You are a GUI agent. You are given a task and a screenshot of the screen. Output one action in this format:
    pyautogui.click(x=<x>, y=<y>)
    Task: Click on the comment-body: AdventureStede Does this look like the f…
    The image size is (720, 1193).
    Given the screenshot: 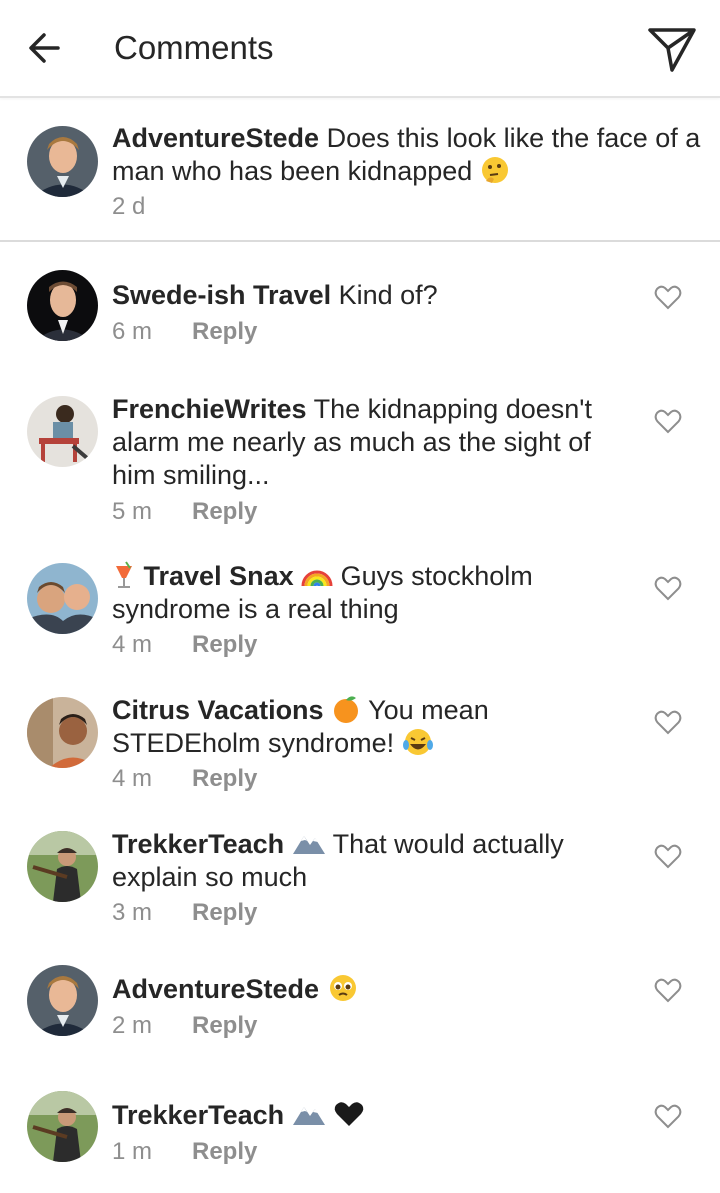 What is the action you would take?
    pyautogui.click(x=412, y=155)
    